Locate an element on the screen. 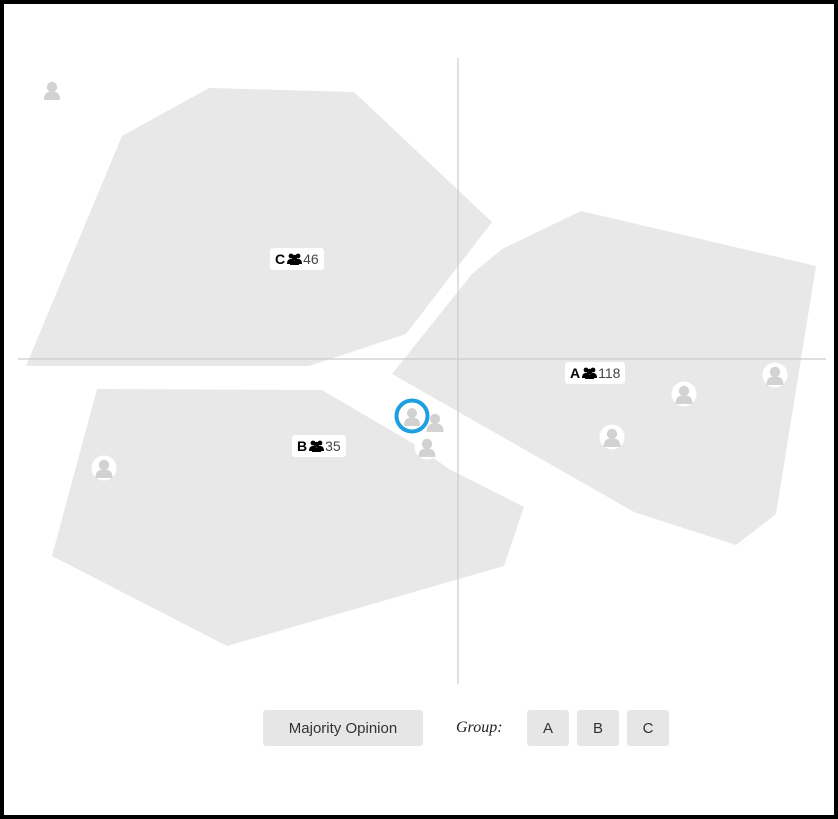 This screenshot has width=838, height=819. majority-opinion-button: Majority Opinion is located at coordinates (343, 728).